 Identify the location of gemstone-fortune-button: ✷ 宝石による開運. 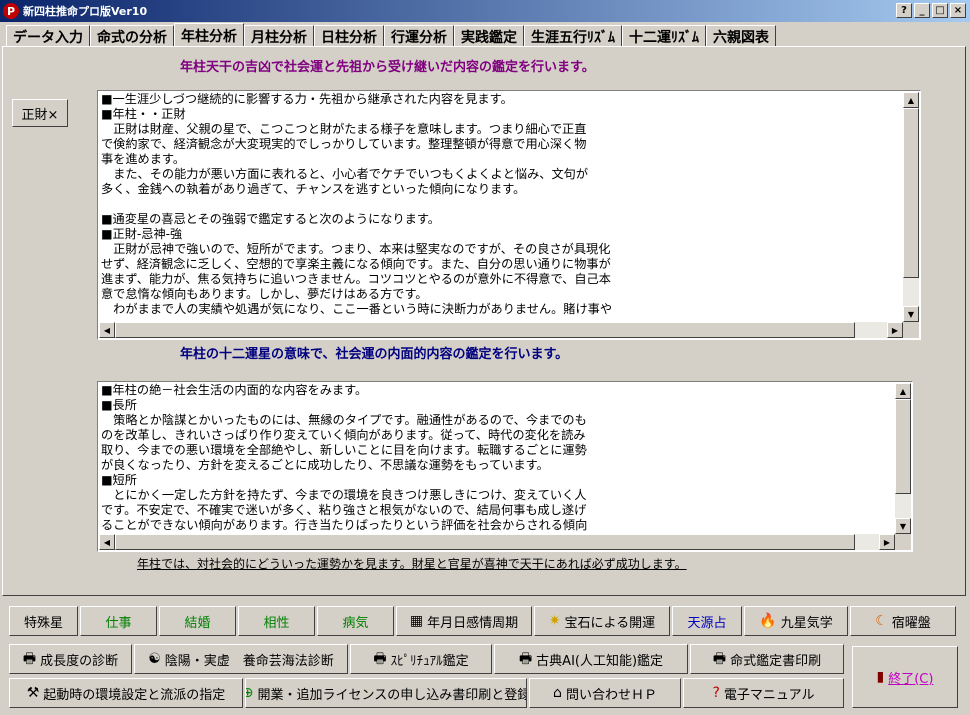
(602, 621).